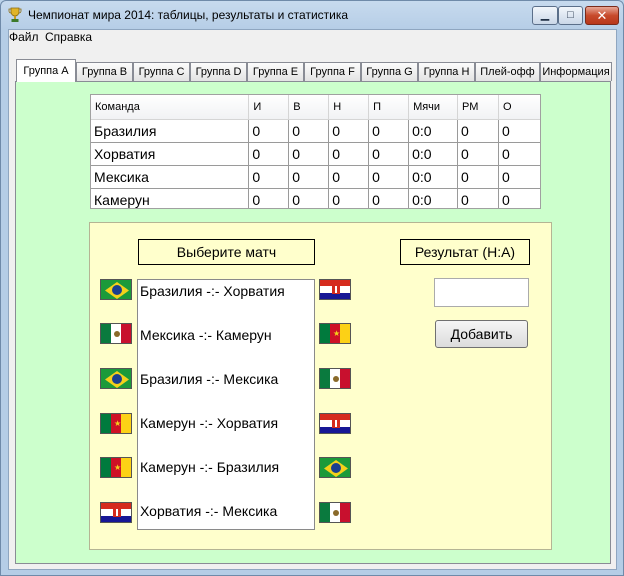 This screenshot has width=624, height=576. I want to click on tab-group-h: Группа H, so click(446, 71).